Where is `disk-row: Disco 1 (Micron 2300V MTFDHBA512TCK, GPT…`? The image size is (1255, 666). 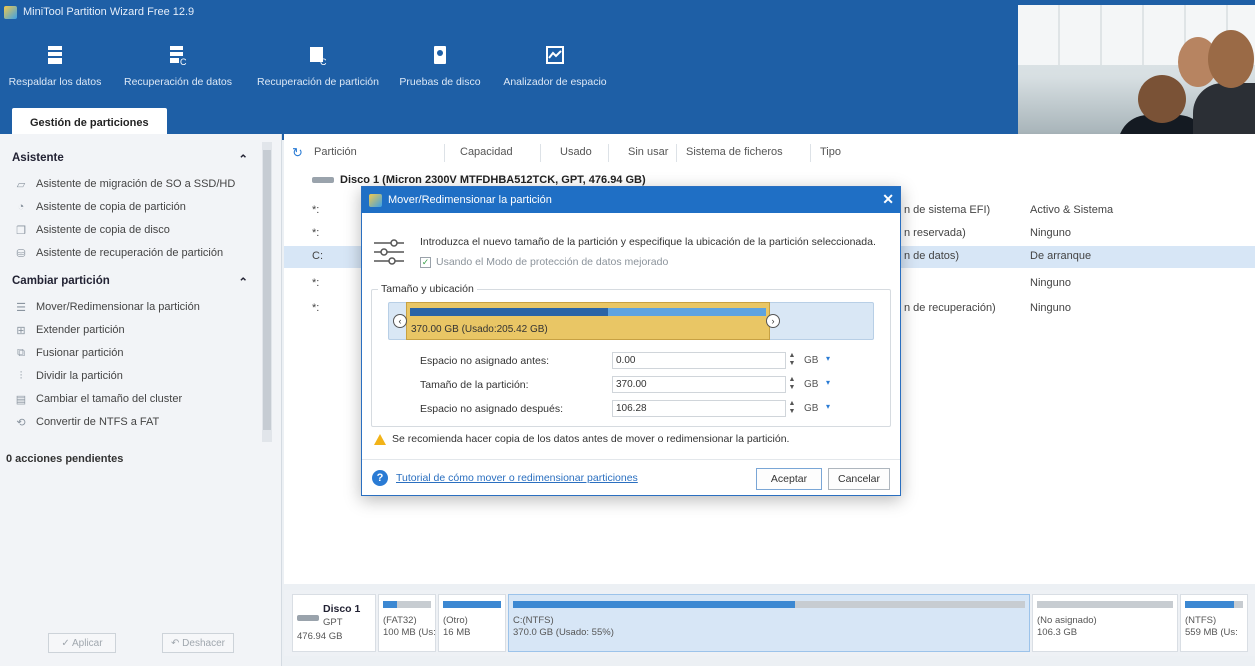
disk-row: Disco 1 (Micron 2300V MTFDHBA512TCK, GPT… is located at coordinates (479, 180).